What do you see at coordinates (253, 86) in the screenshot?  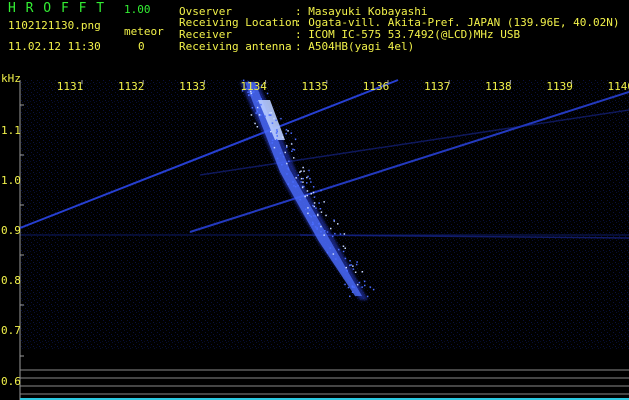 I see `x-tick-label: 1134` at bounding box center [253, 86].